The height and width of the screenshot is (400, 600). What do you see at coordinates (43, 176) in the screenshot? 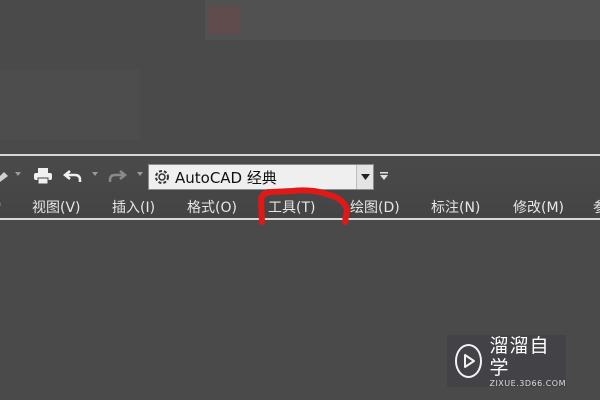
I see `print-icon` at bounding box center [43, 176].